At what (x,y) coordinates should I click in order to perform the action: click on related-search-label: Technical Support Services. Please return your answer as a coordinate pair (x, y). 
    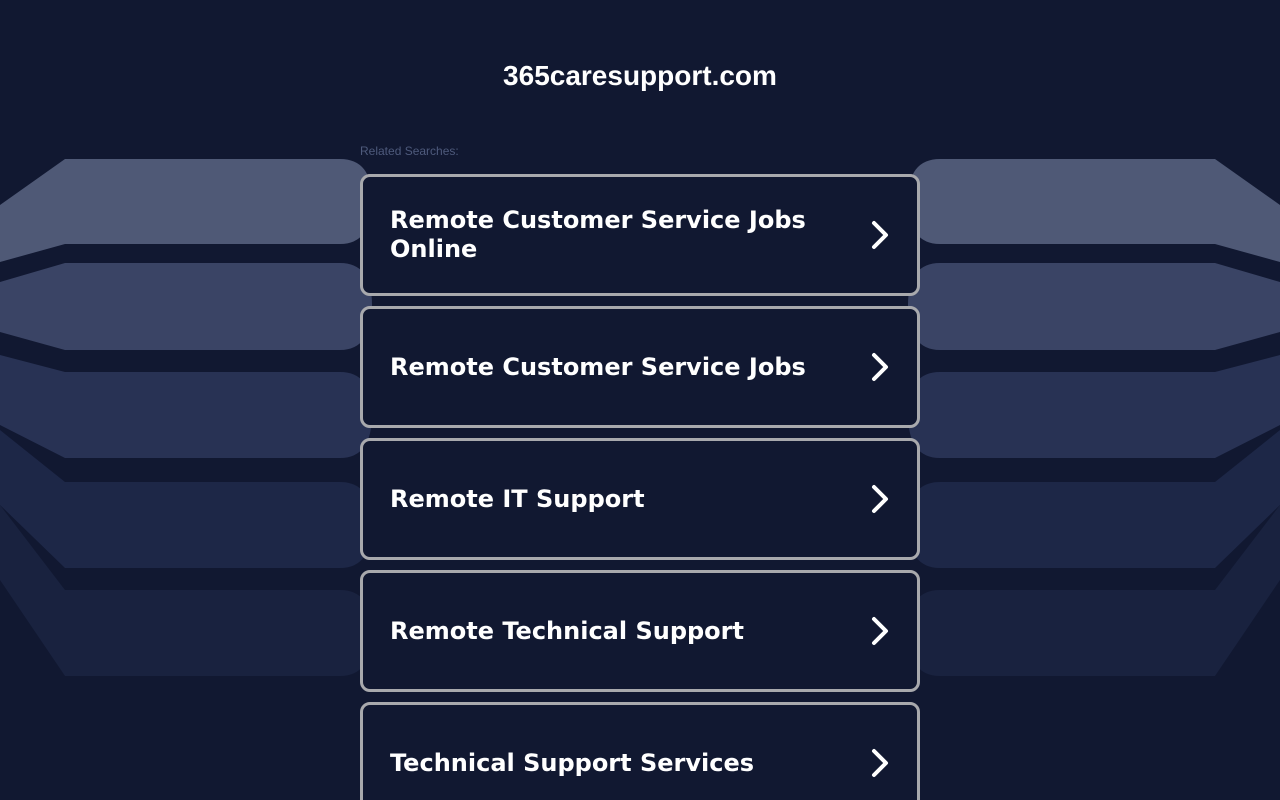
    Looking at the image, I should click on (572, 762).